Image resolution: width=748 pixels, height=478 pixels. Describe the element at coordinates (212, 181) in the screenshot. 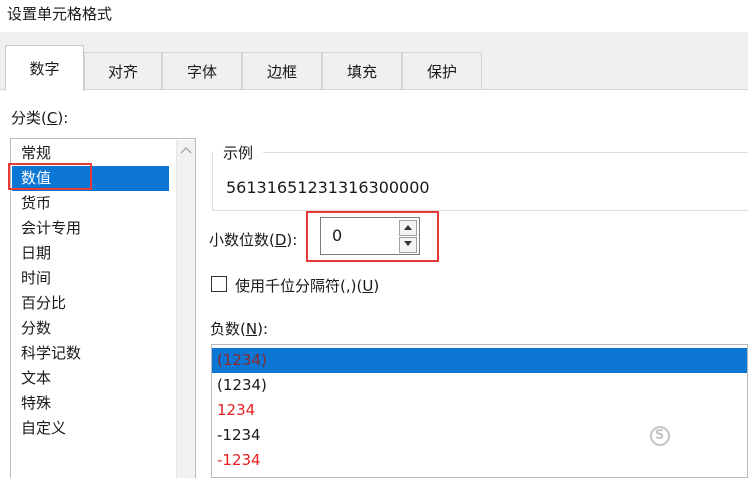

I see `sample-group-border-left` at that location.